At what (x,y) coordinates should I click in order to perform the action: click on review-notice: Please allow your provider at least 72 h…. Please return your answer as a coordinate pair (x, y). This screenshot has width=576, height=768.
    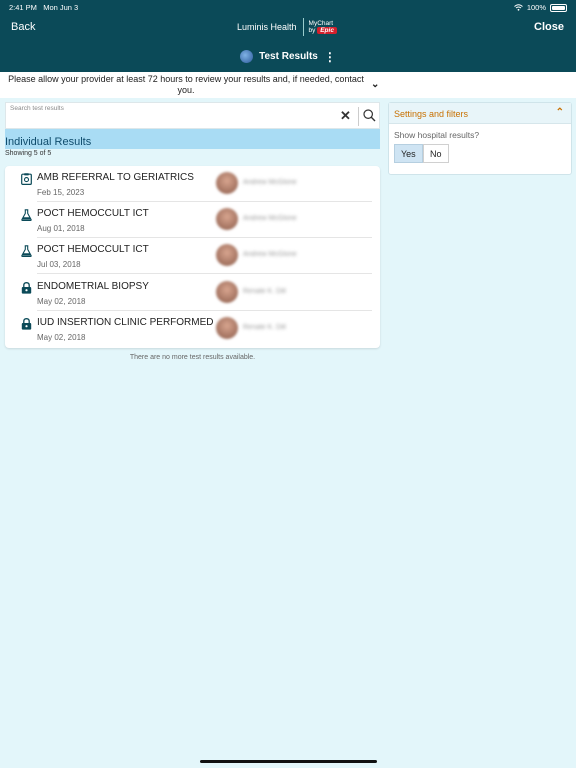
    Looking at the image, I should click on (288, 85).